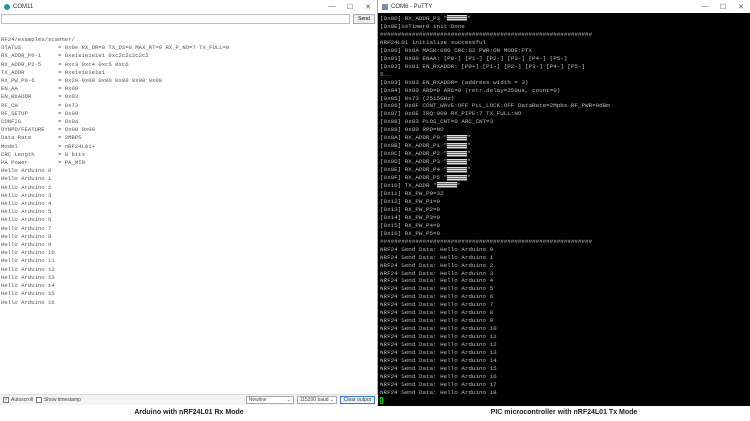 The width and height of the screenshot is (750, 421). Describe the element at coordinates (565, 19) in the screenshot. I see `terminal-line: [0x0D] RX_ADDR_P3 " "` at that location.